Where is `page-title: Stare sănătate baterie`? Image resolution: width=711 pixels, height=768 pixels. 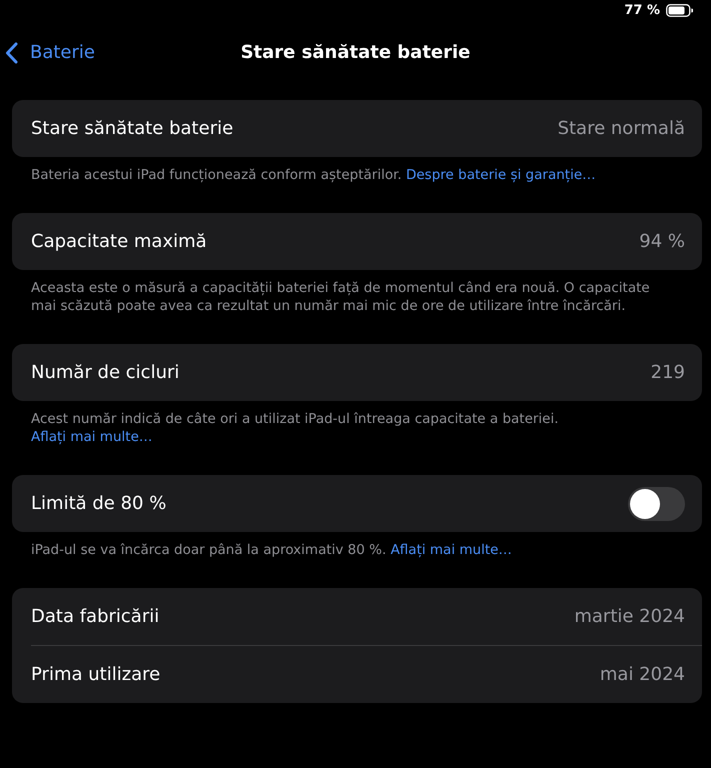
page-title: Stare sănătate baterie is located at coordinates (355, 52).